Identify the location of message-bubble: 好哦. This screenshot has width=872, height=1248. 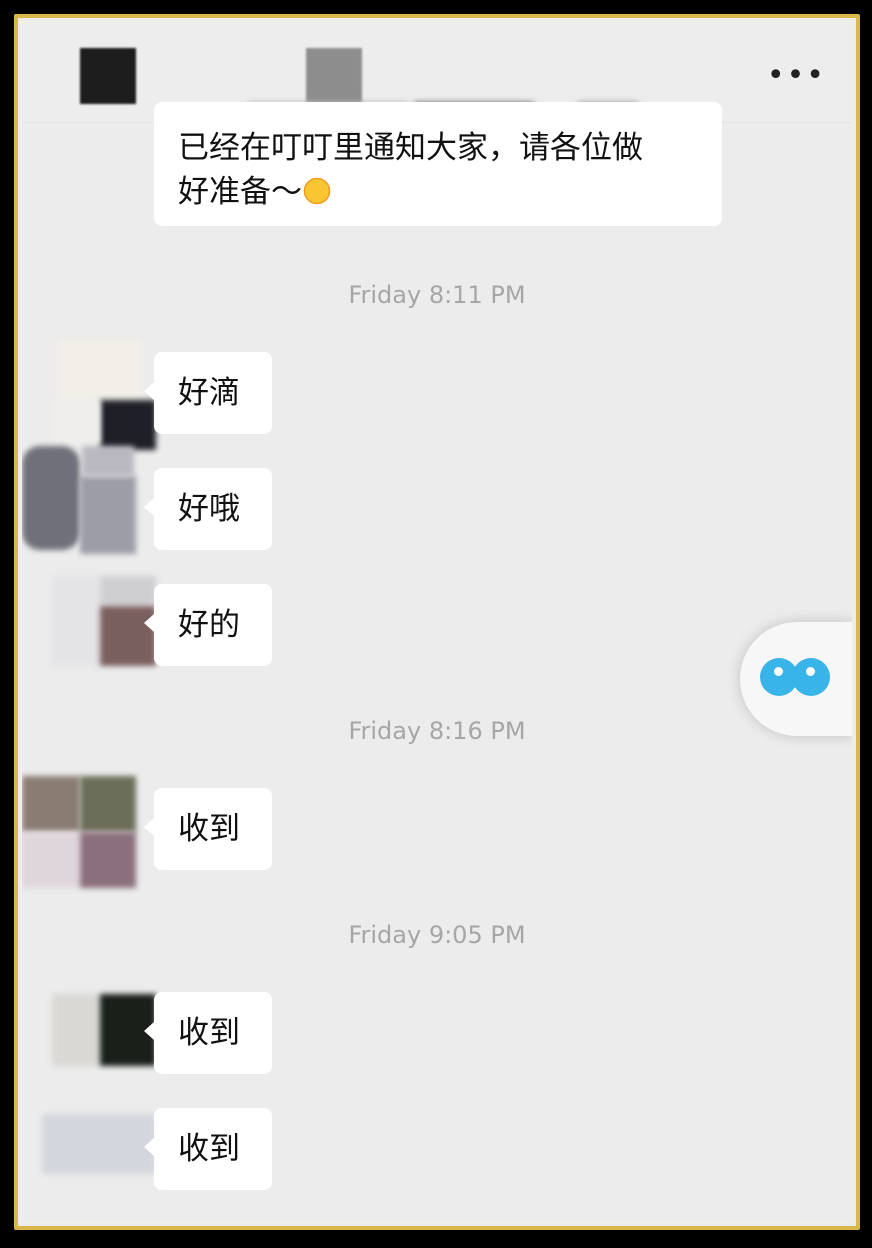
(208, 509).